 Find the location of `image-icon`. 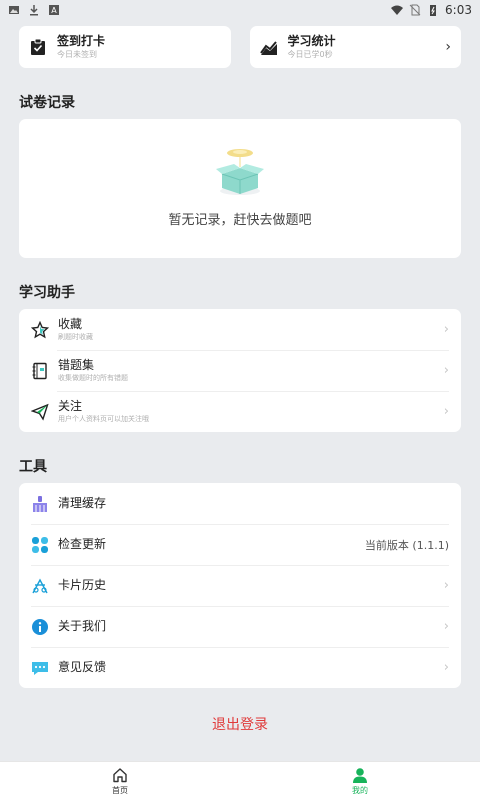

image-icon is located at coordinates (14, 10).